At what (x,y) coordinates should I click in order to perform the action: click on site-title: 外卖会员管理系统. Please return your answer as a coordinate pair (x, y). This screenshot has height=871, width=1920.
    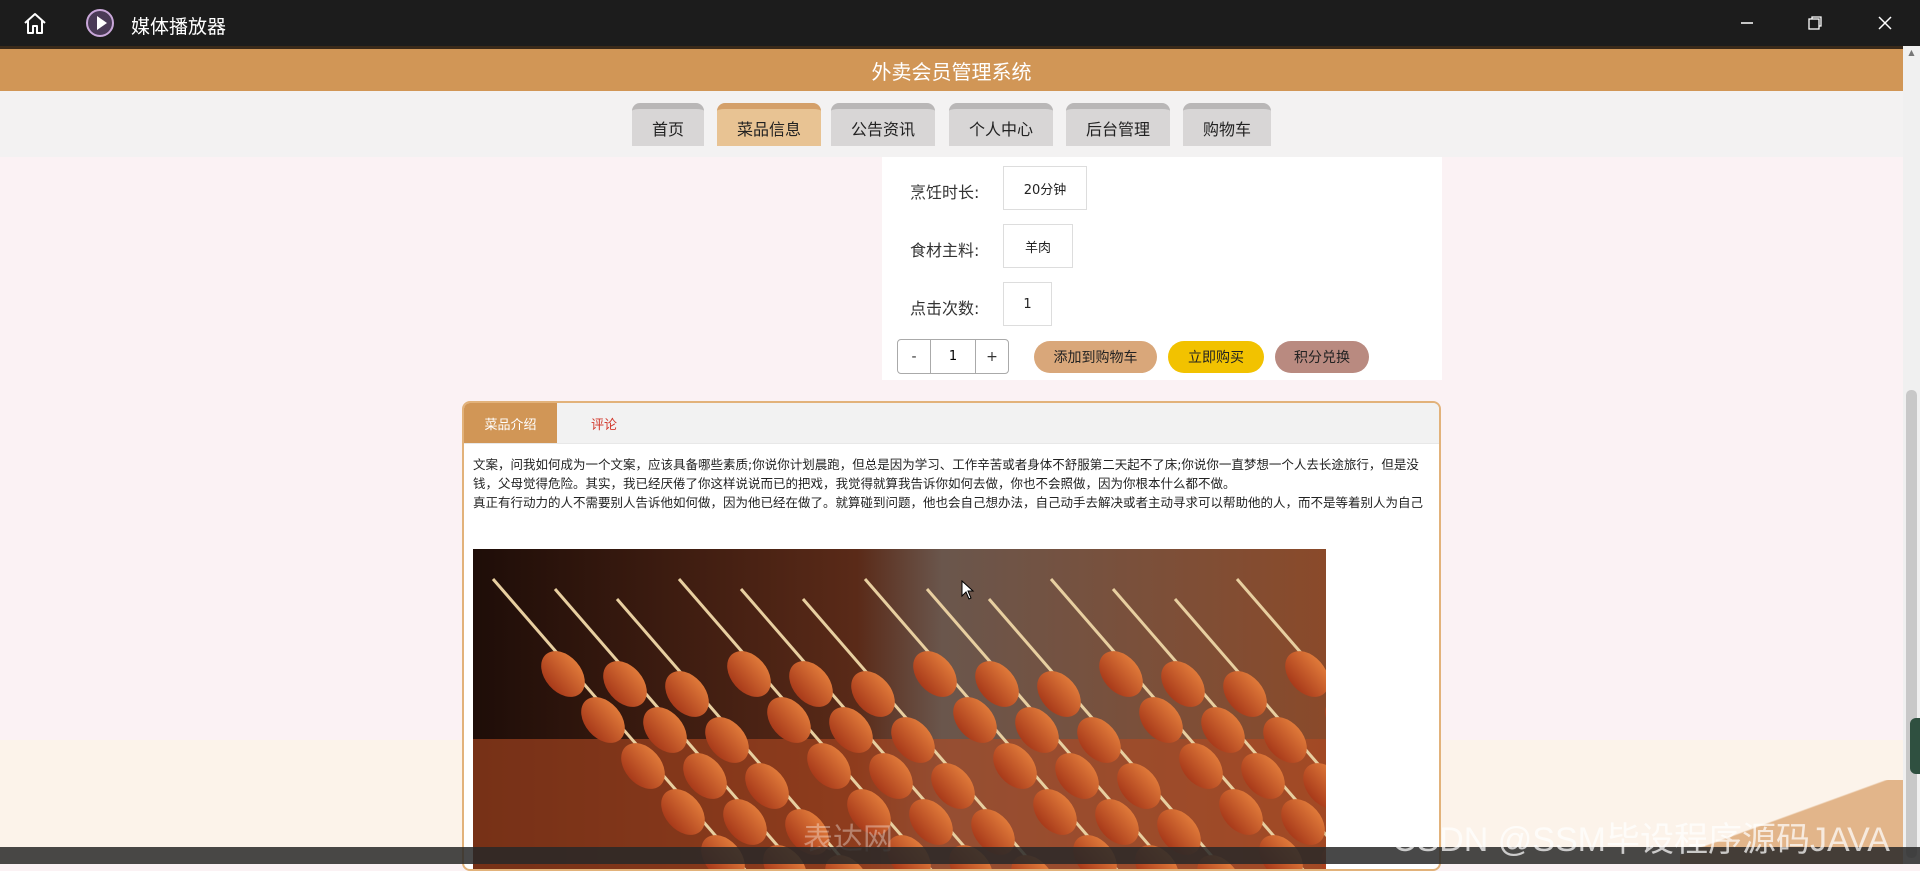
    Looking at the image, I should click on (951, 71).